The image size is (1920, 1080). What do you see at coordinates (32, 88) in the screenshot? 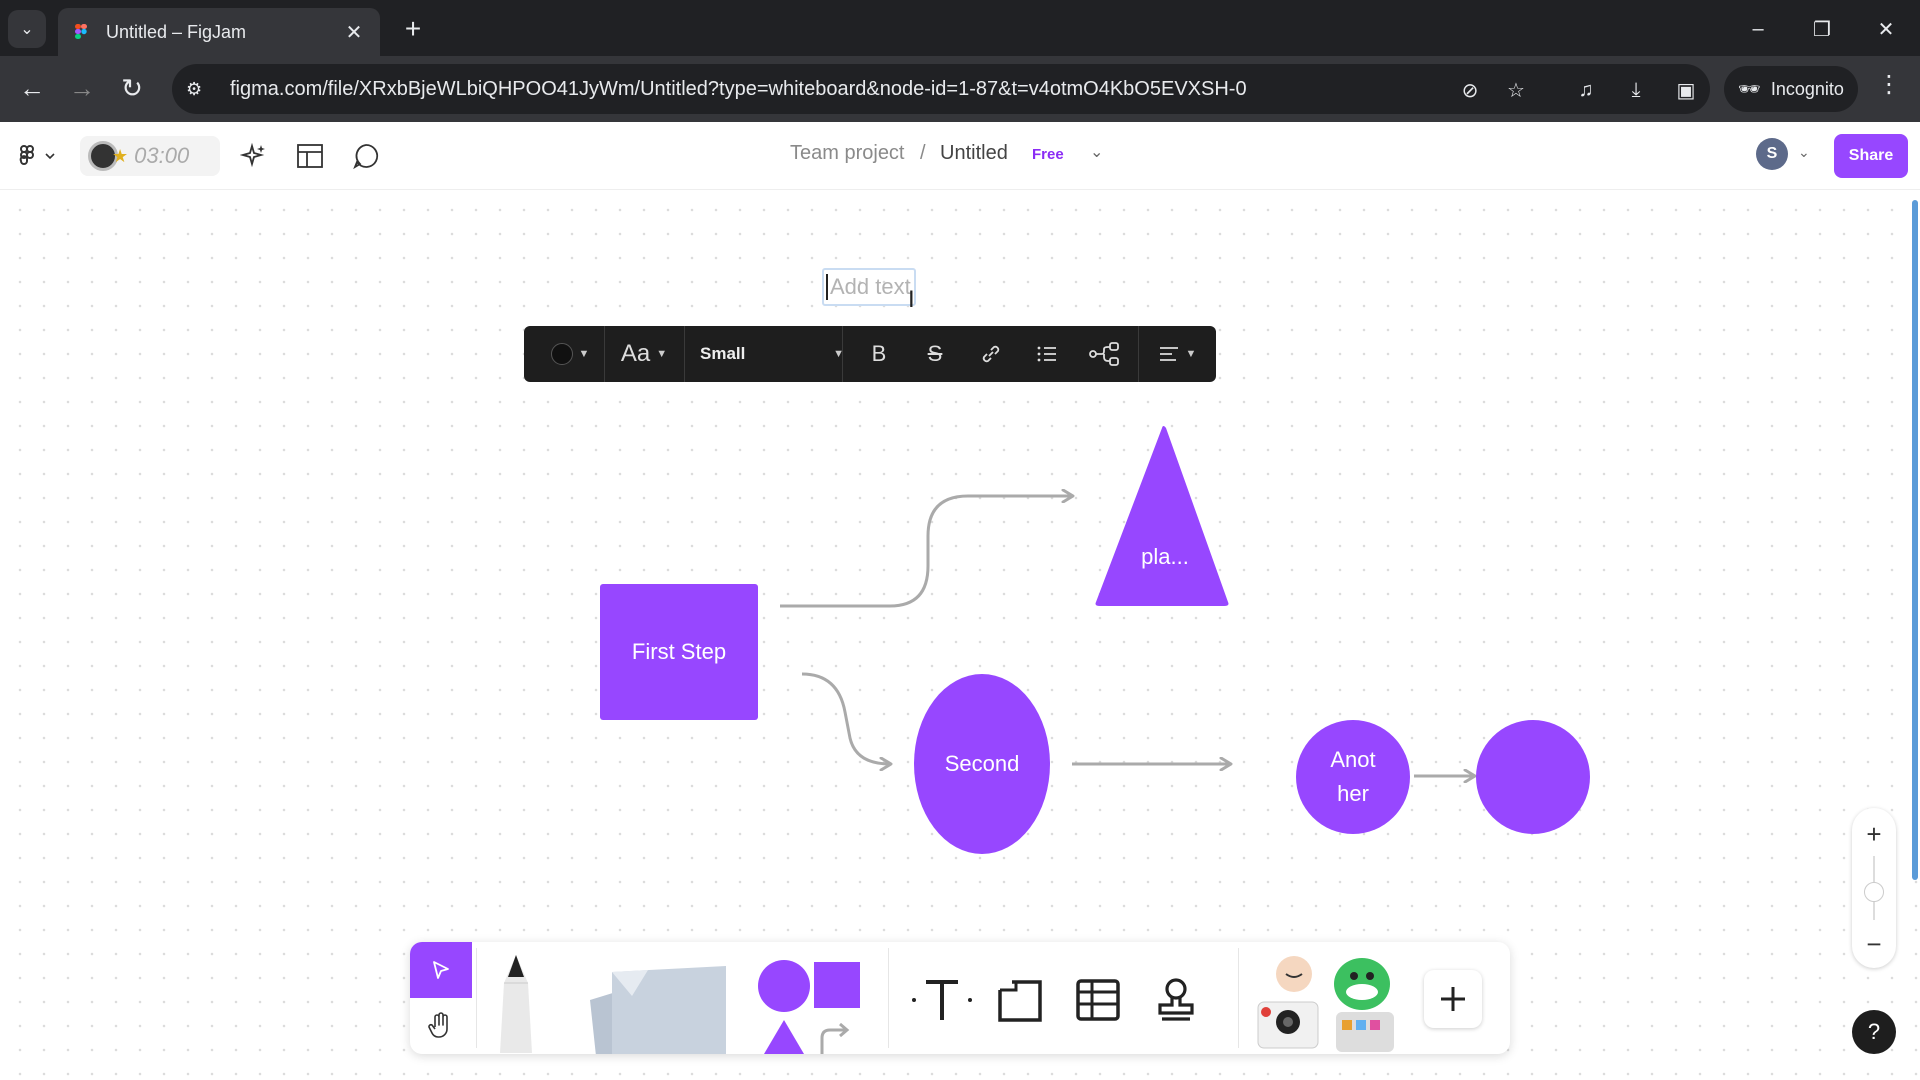
I see `back-button: ←` at bounding box center [32, 88].